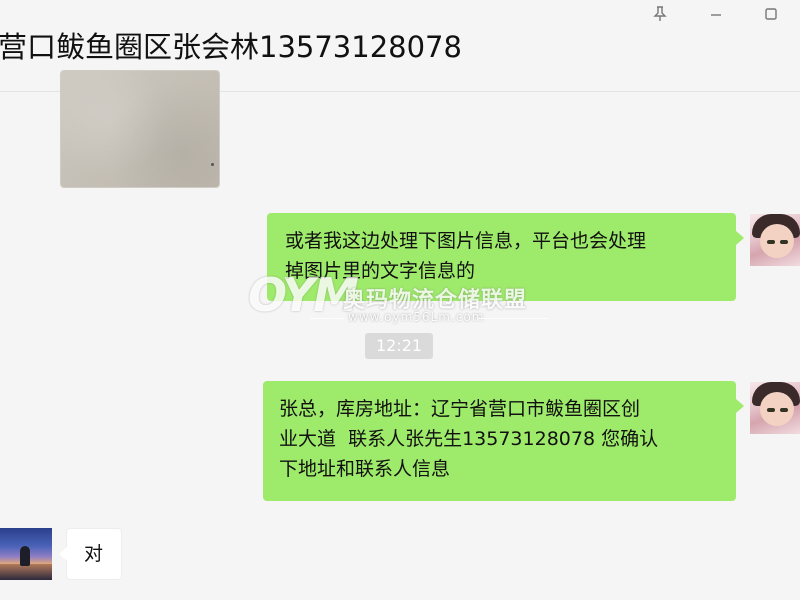 Image resolution: width=800 pixels, height=600 pixels. Describe the element at coordinates (231, 47) in the screenshot. I see `chat-title: 营口鲅鱼圈区张会林13573128078` at that location.